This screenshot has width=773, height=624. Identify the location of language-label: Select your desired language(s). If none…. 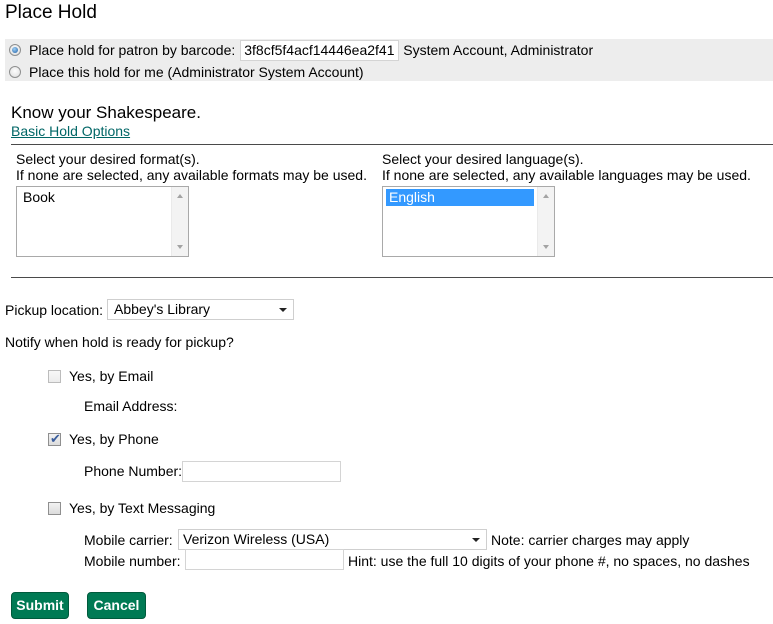
(566, 167).